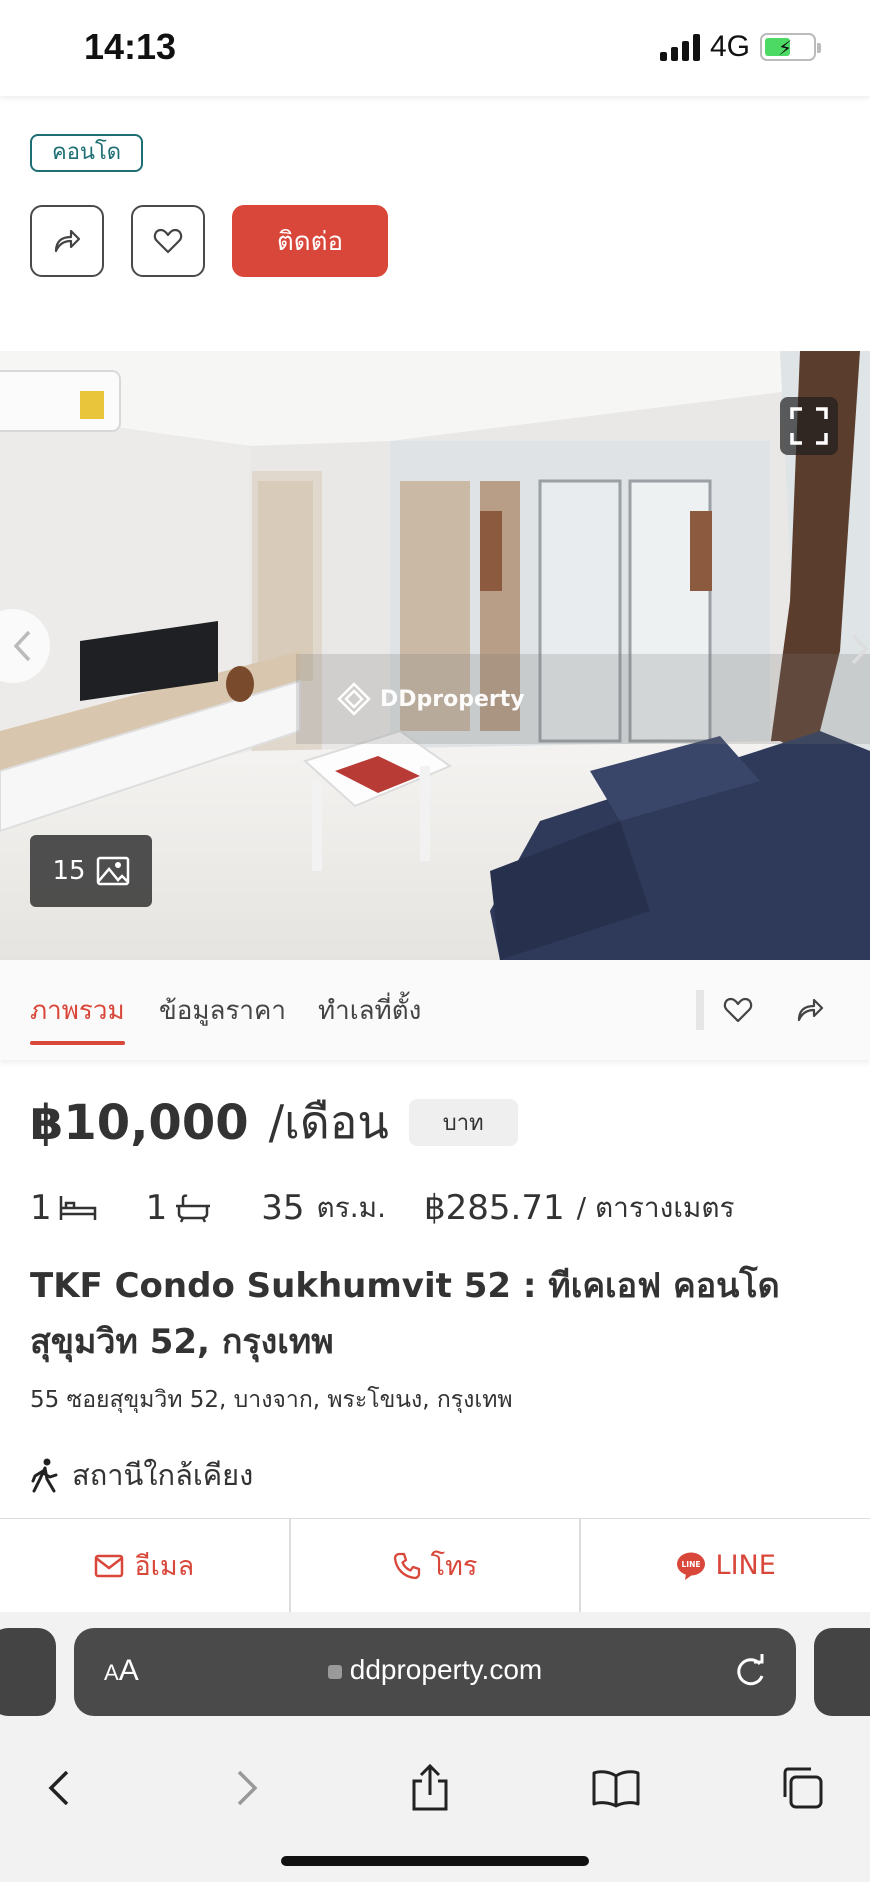 The height and width of the screenshot is (1882, 870). Describe the element at coordinates (163, 1475) in the screenshot. I see `nearby-label: สถานีใกล้เคียง` at that location.